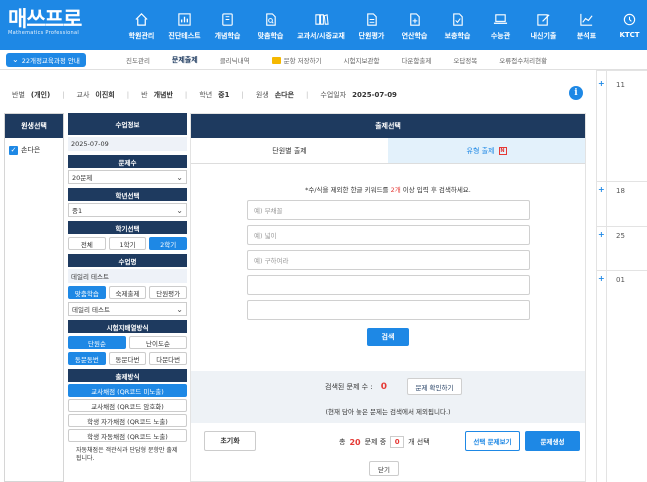  I want to click on question-tabs: 단원별 출제 유형 출제 N, so click(388, 151).